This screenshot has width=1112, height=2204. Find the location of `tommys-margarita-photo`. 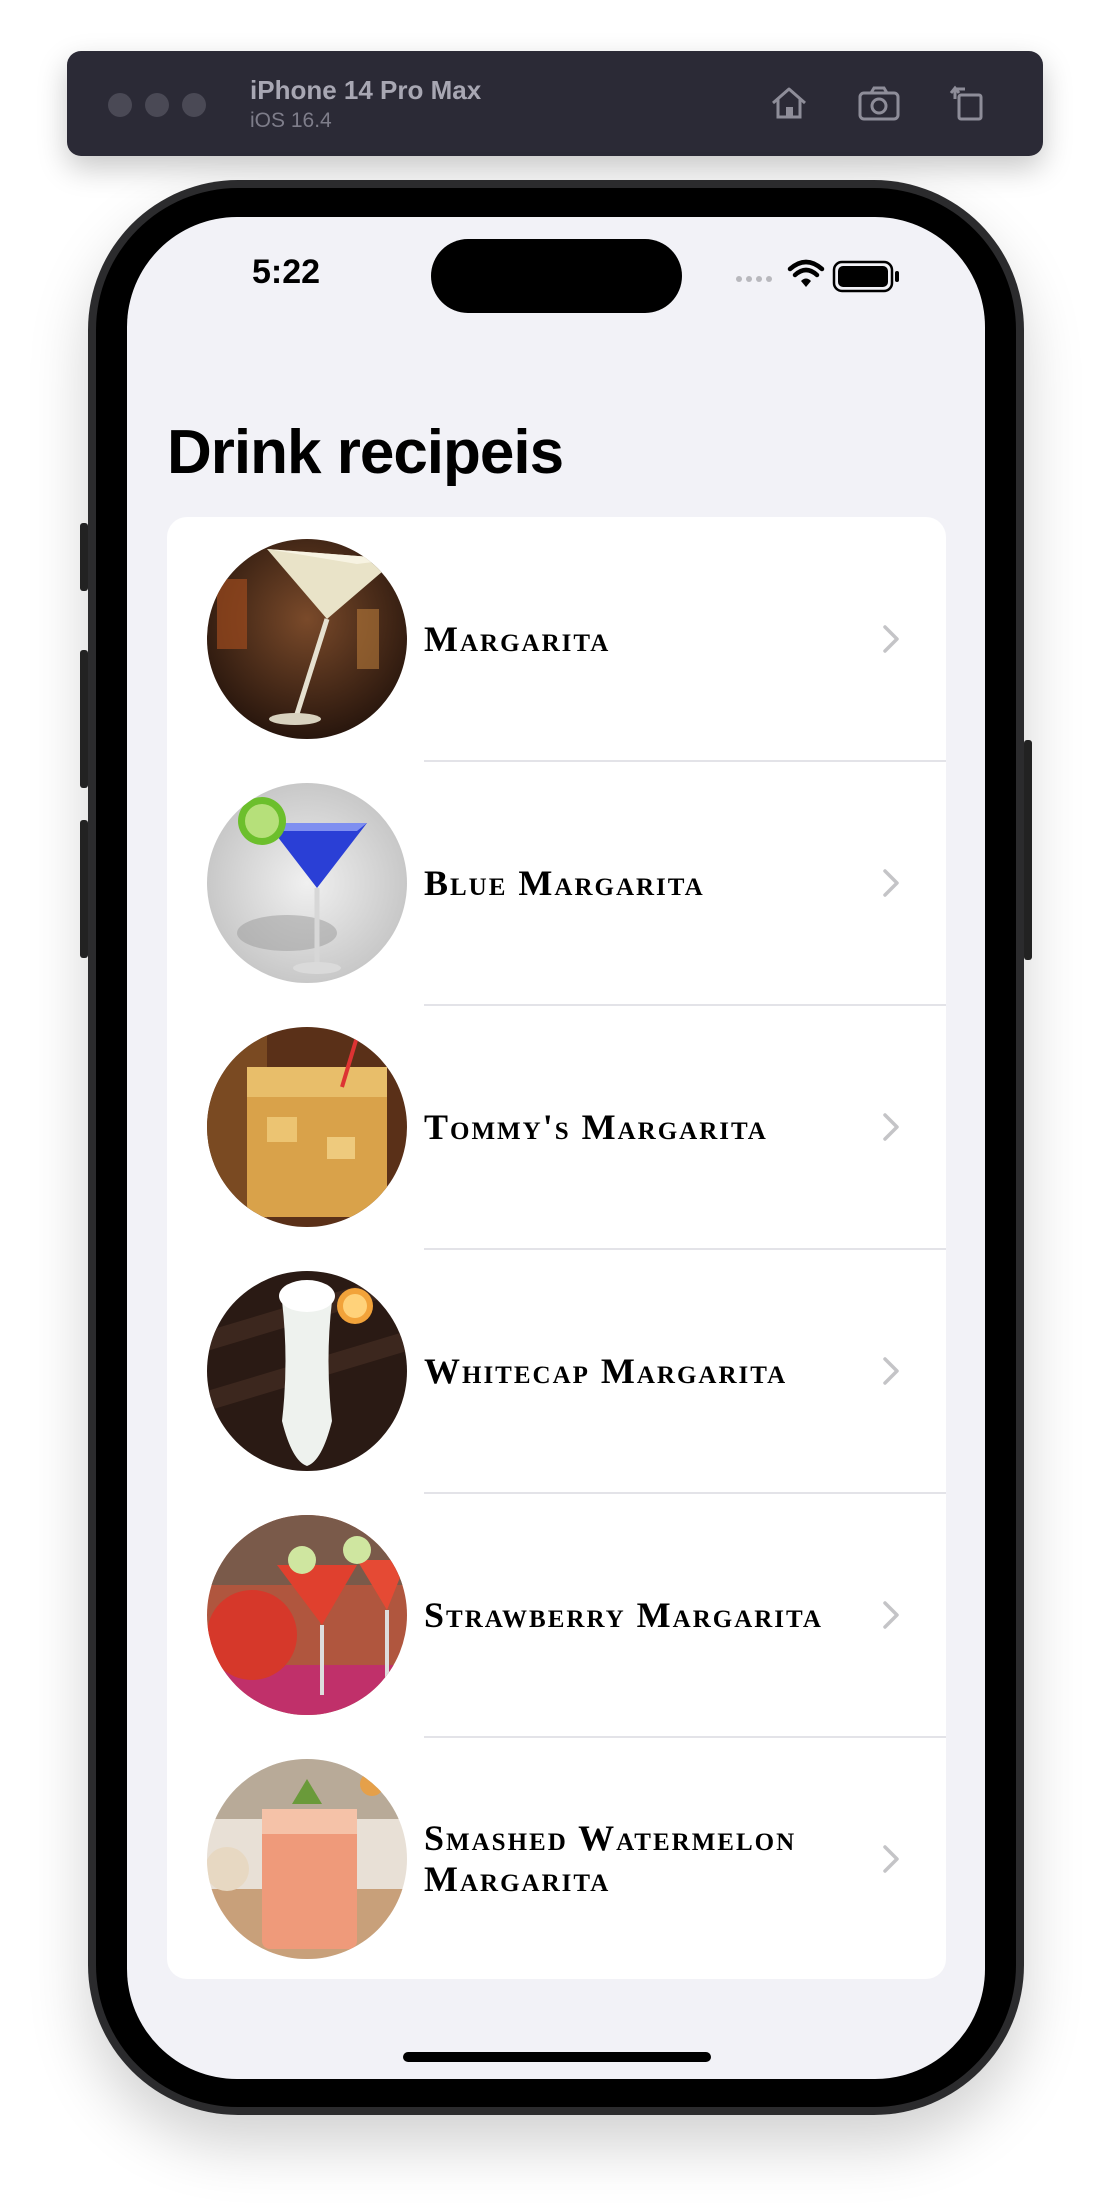

tommys-margarita-photo is located at coordinates (307, 1127).